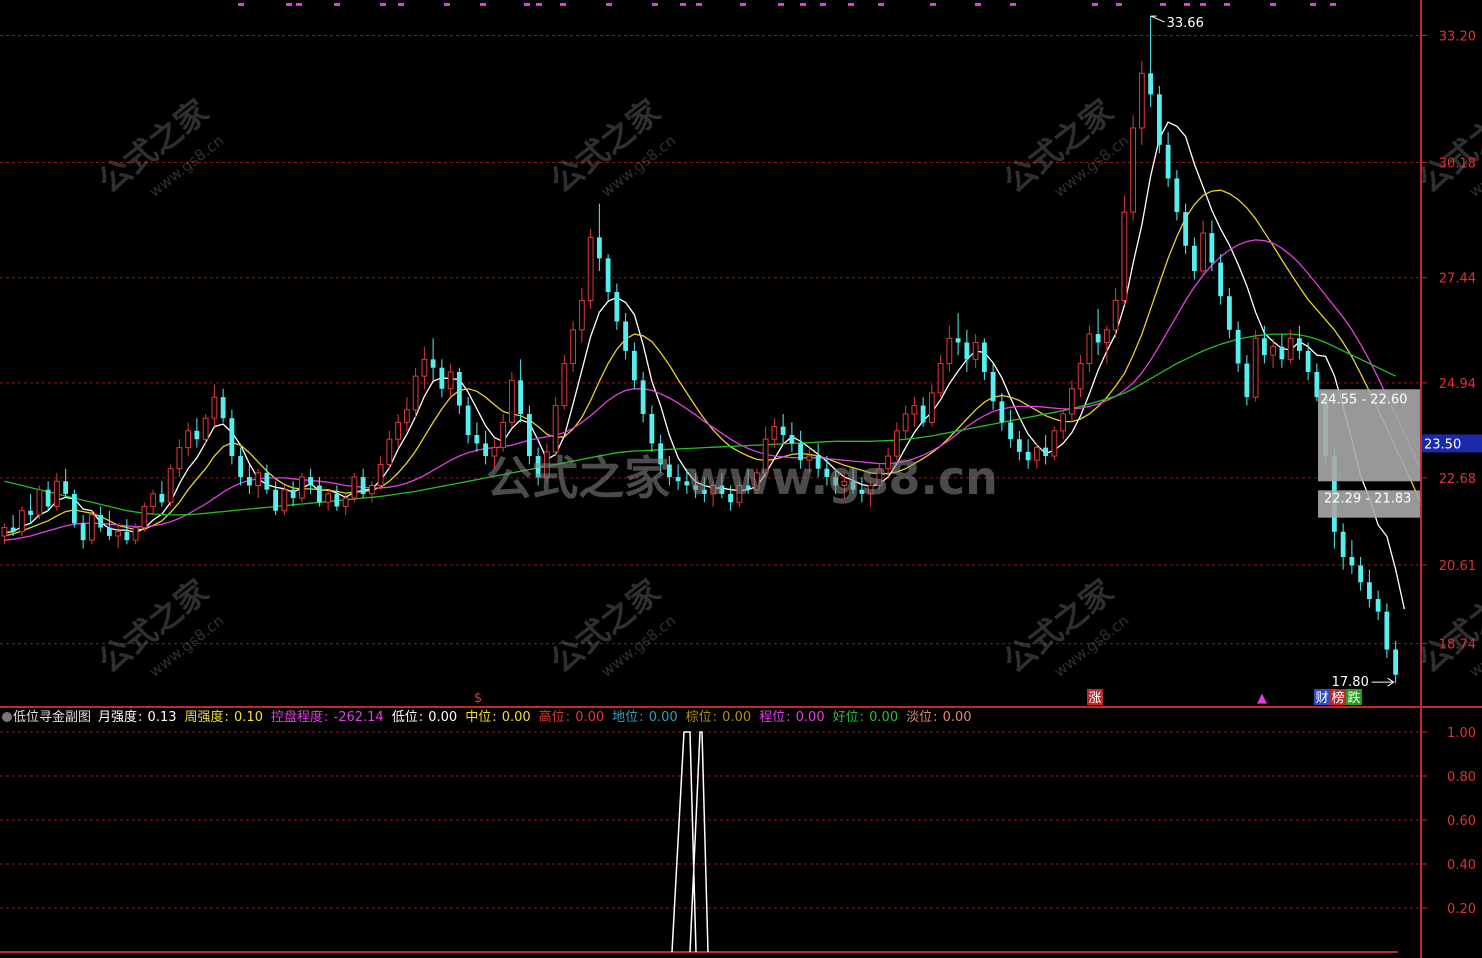 This screenshot has width=1482, height=958. What do you see at coordinates (1452, 443) in the screenshot?
I see `current-price-tag: 23.50` at bounding box center [1452, 443].